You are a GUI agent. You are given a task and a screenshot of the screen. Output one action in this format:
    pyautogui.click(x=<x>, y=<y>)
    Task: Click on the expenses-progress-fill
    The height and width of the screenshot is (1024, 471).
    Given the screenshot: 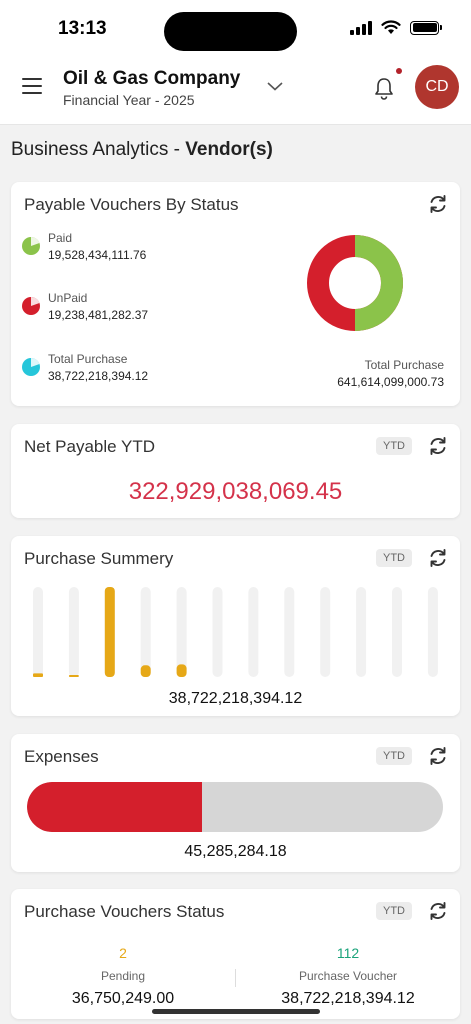 What is the action you would take?
    pyautogui.click(x=114, y=807)
    